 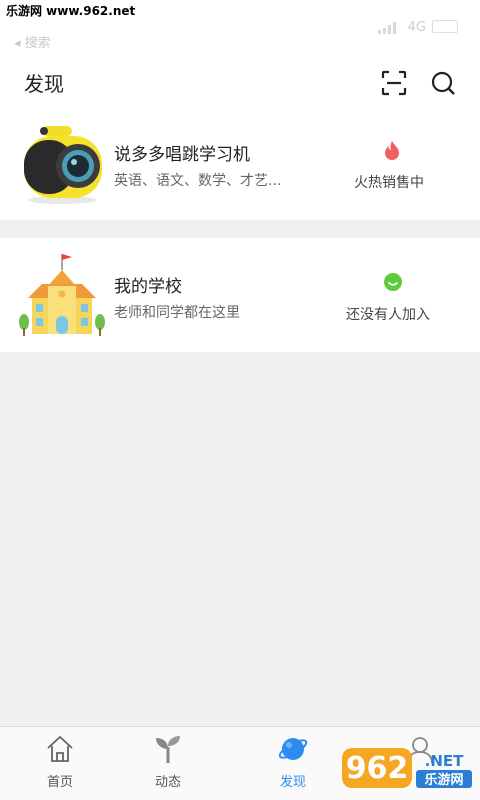 I want to click on status-bar: 乐游网 www.962.net ◂ 搜索 4G, so click(x=240, y=28).